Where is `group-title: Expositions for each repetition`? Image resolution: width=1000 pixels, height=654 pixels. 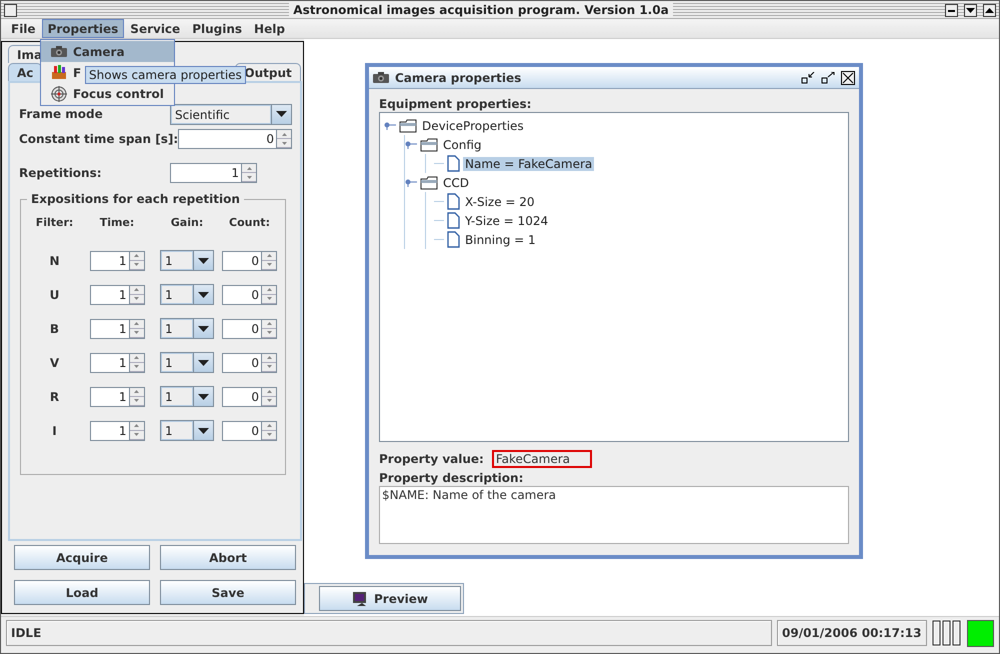 group-title: Expositions for each repetition is located at coordinates (135, 199).